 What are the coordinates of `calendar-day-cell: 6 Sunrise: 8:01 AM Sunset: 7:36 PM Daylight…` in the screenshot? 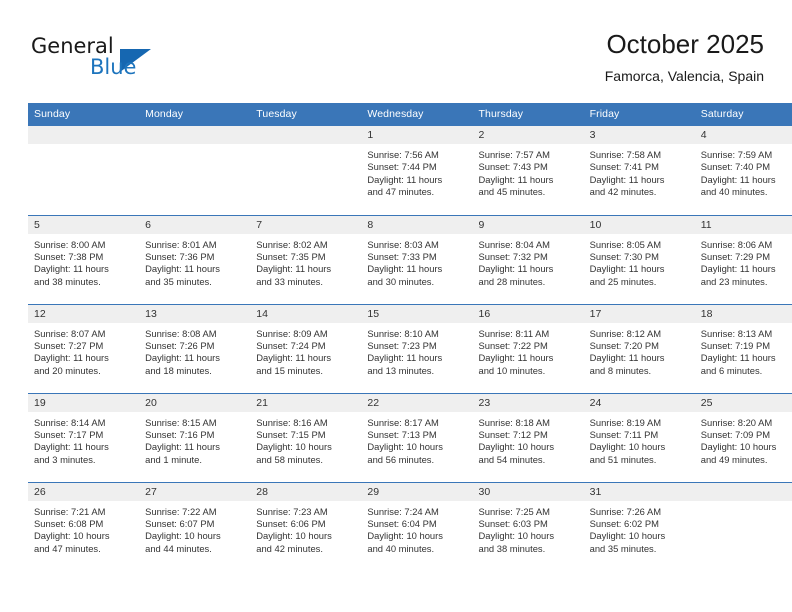 It's located at (195, 259).